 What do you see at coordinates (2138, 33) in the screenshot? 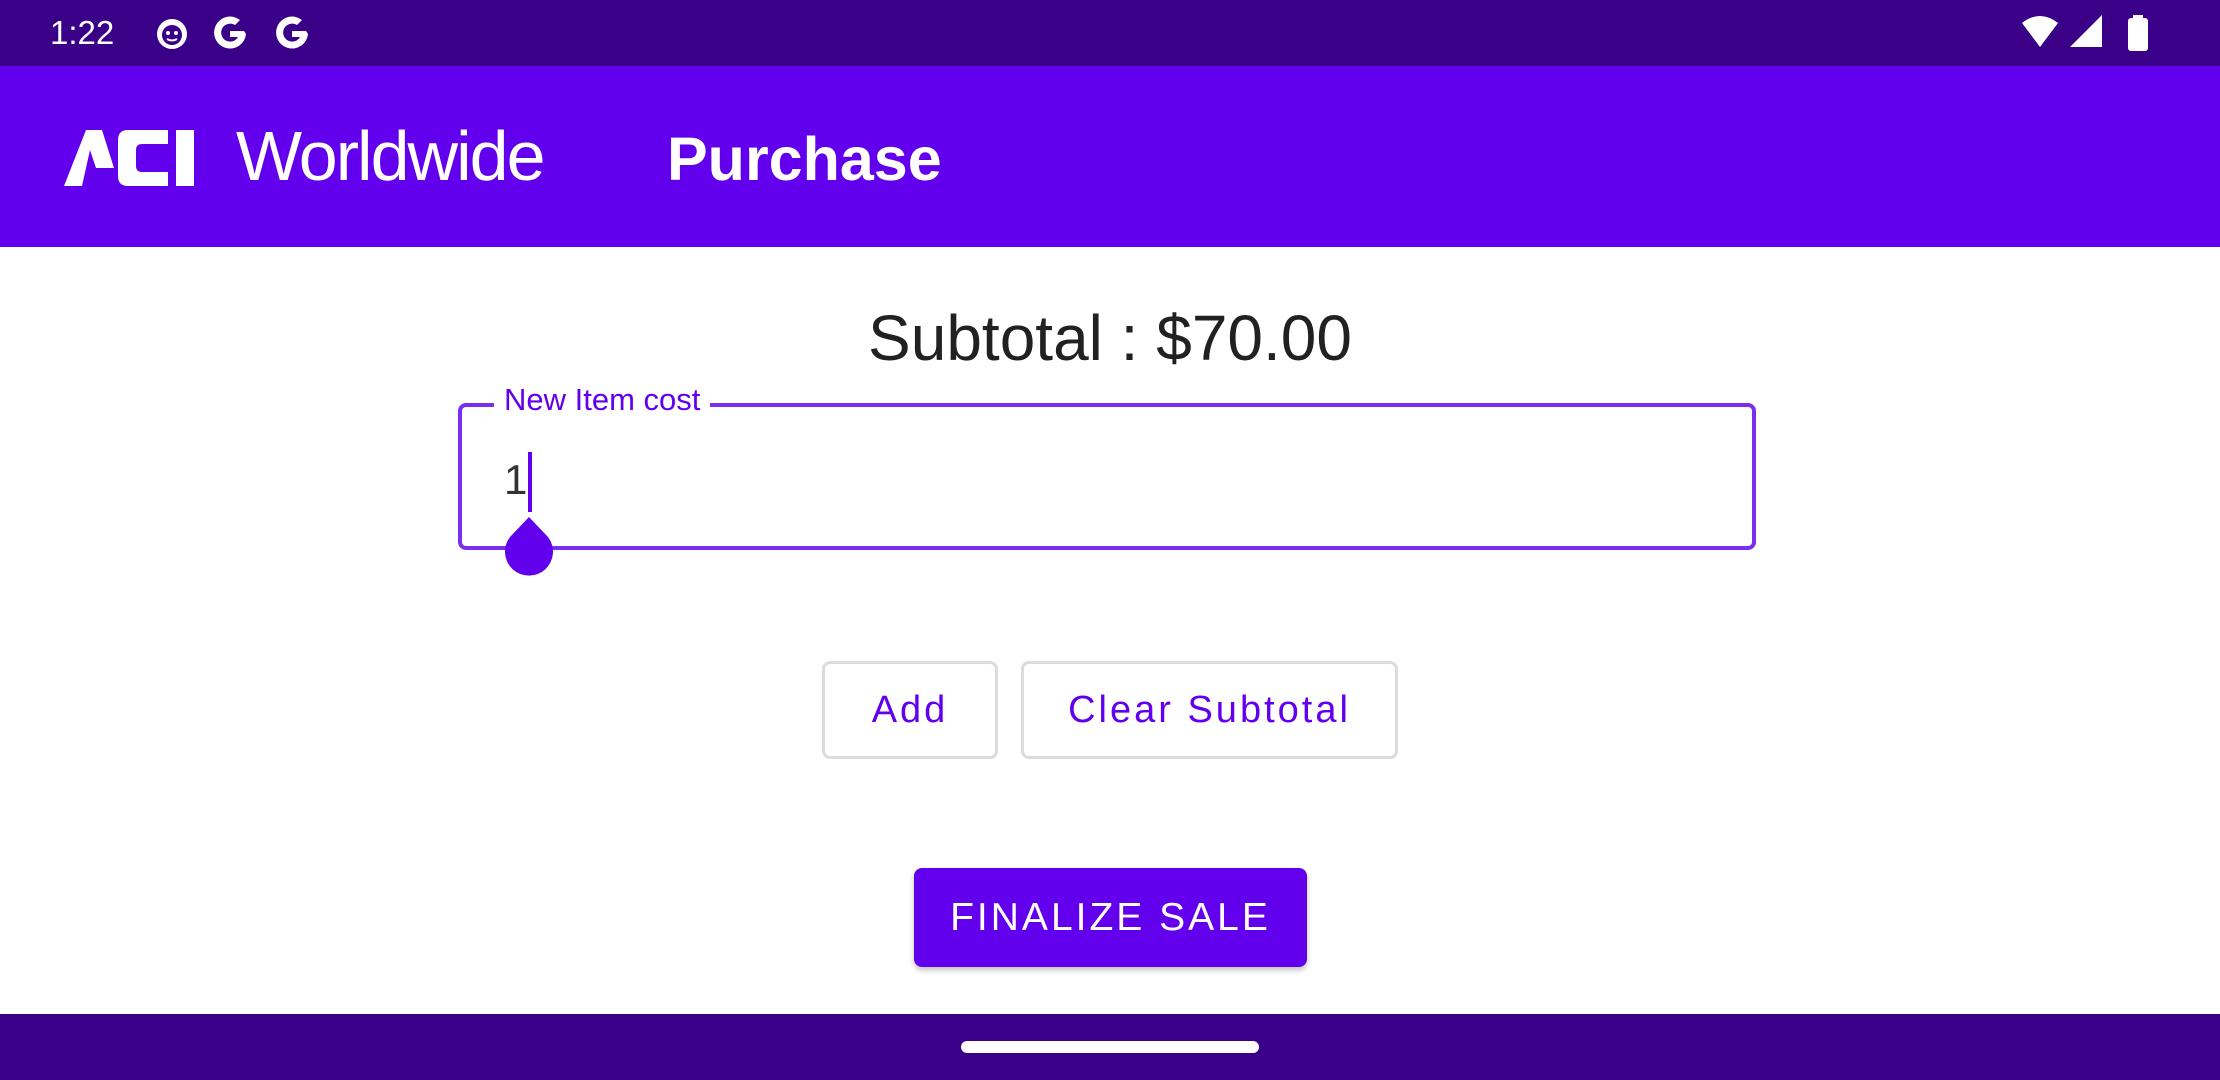
I see `battery-icon` at bounding box center [2138, 33].